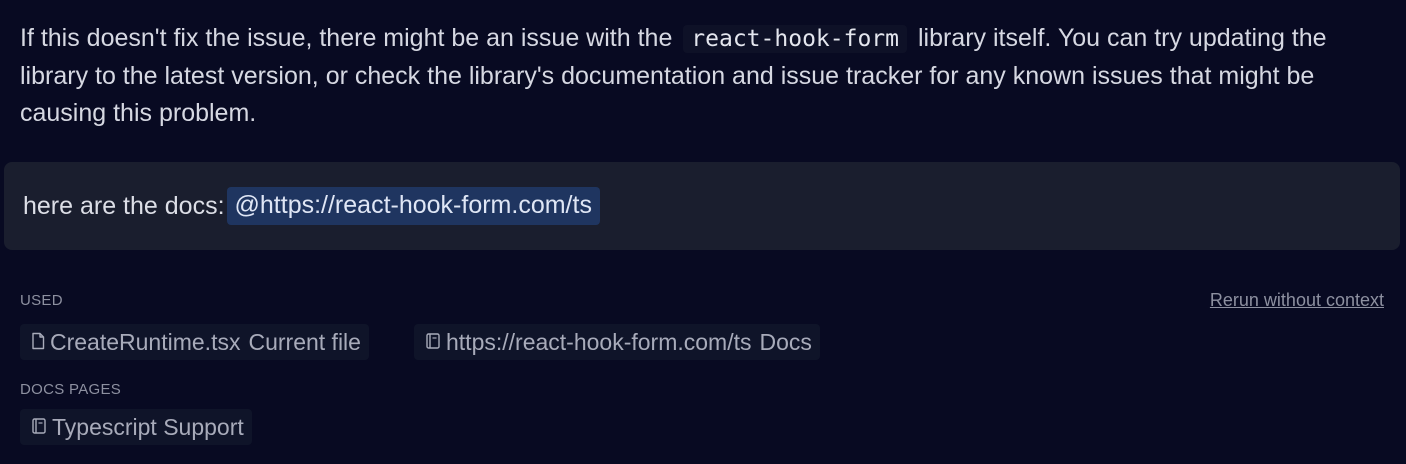  I want to click on user-message-text: here are the docs:, so click(124, 205).